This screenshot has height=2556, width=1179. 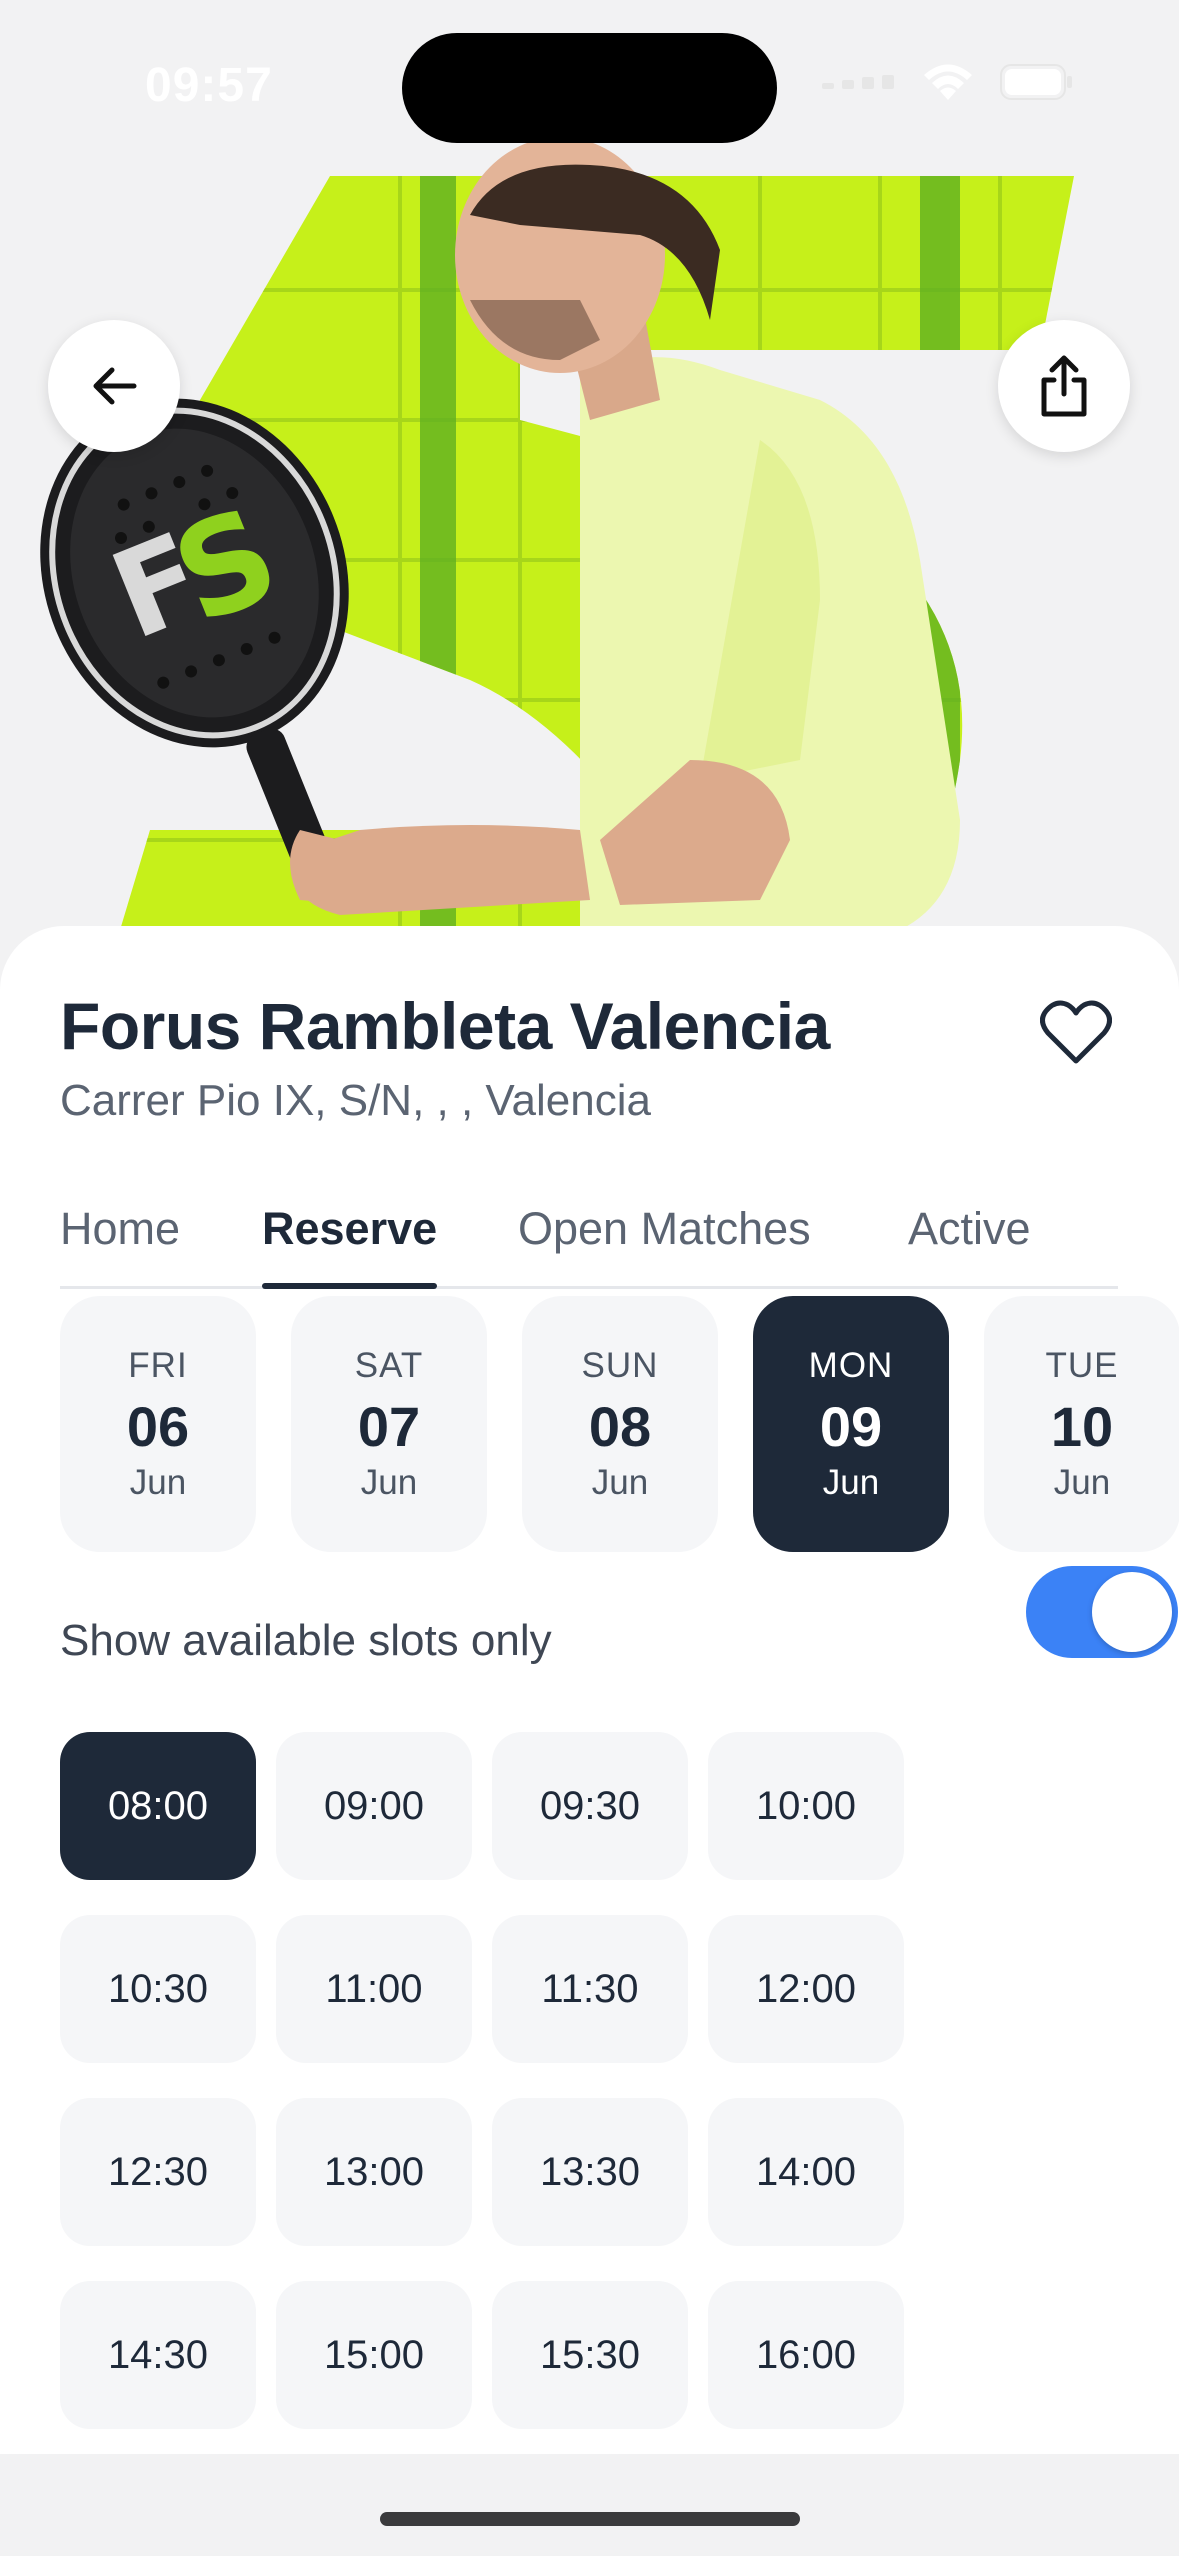 What do you see at coordinates (590, 2519) in the screenshot?
I see `home-indicator` at bounding box center [590, 2519].